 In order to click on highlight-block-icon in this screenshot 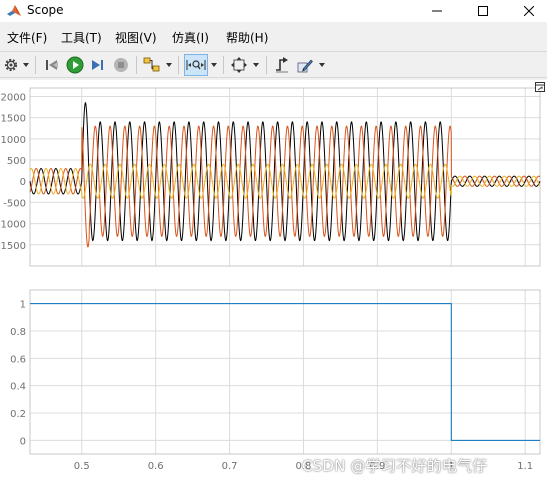, I will do `click(151, 64)`.